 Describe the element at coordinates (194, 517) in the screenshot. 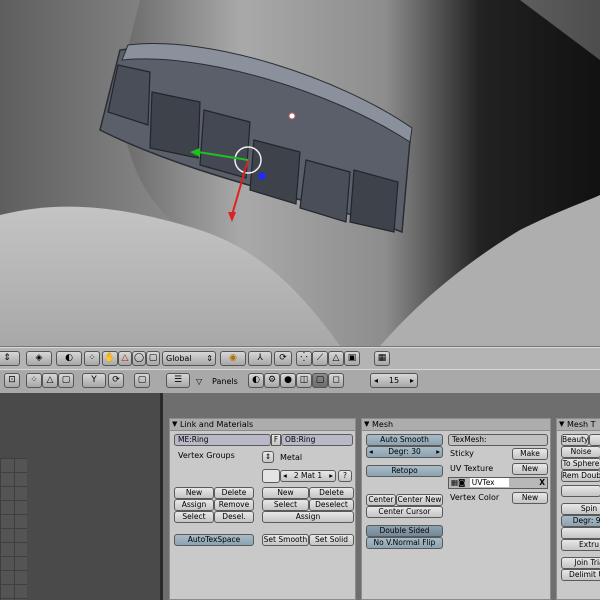

I see `vgroup-select-button: Select` at that location.